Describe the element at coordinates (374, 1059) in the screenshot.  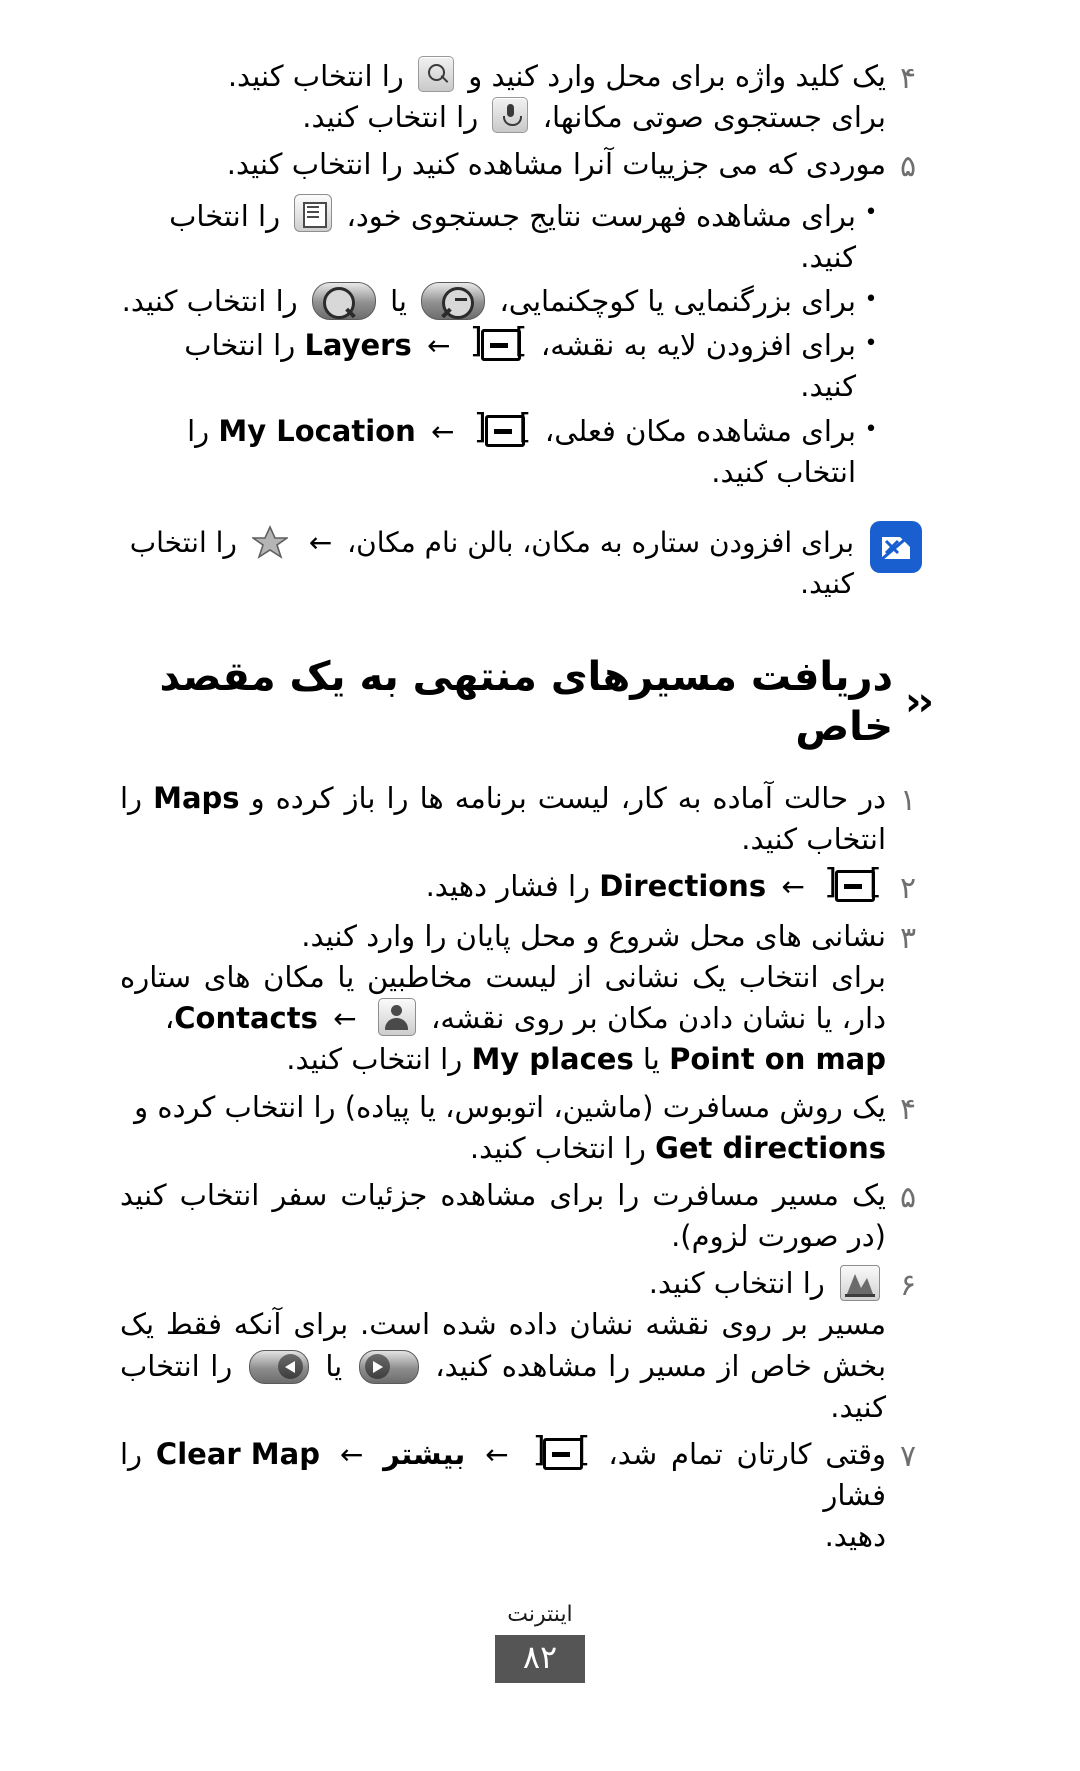
I see `step3-tail: را انتخاب کنید.` at that location.